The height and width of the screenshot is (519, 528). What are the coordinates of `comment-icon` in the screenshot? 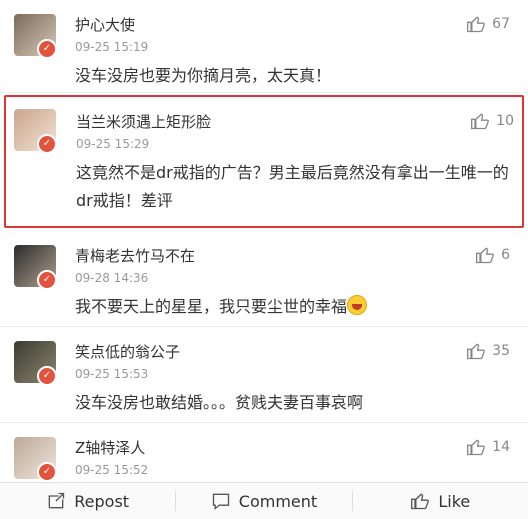 It's located at (220, 501).